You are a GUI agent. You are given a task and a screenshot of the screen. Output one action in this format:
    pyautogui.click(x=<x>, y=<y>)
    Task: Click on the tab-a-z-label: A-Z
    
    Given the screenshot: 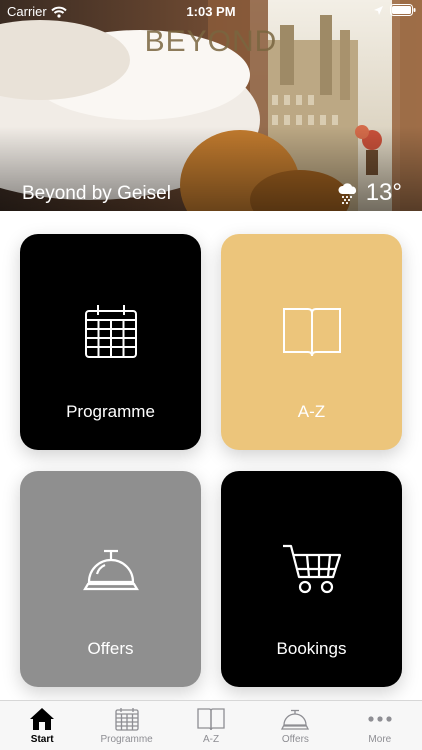 What is the action you would take?
    pyautogui.click(x=211, y=739)
    